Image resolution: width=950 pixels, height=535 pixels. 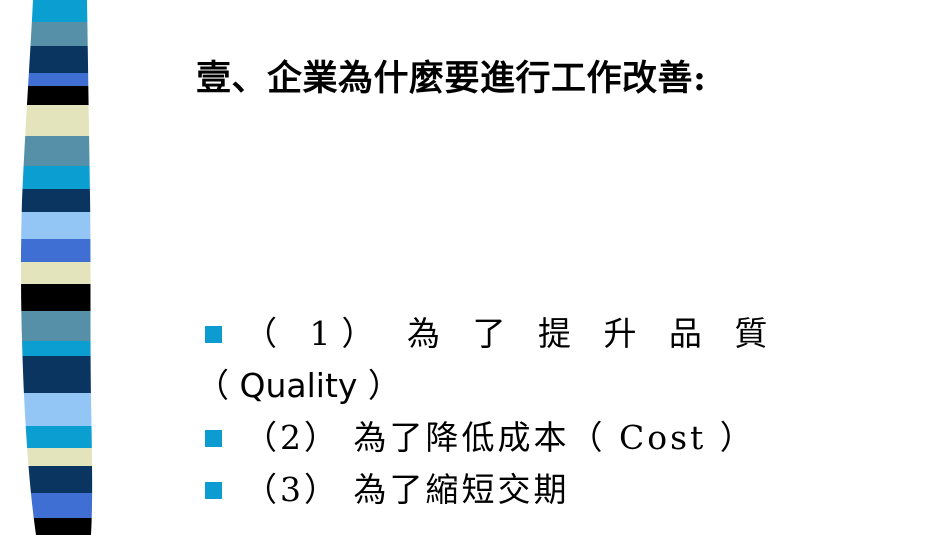 What do you see at coordinates (407, 489) in the screenshot?
I see `bullet-item-3-label: （3） 為了縮短交期` at bounding box center [407, 489].